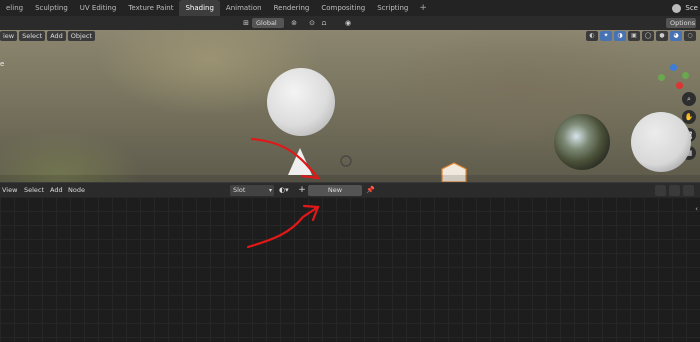  Describe the element at coordinates (346, 161) in the screenshot. I see `light-object-icon` at that location.